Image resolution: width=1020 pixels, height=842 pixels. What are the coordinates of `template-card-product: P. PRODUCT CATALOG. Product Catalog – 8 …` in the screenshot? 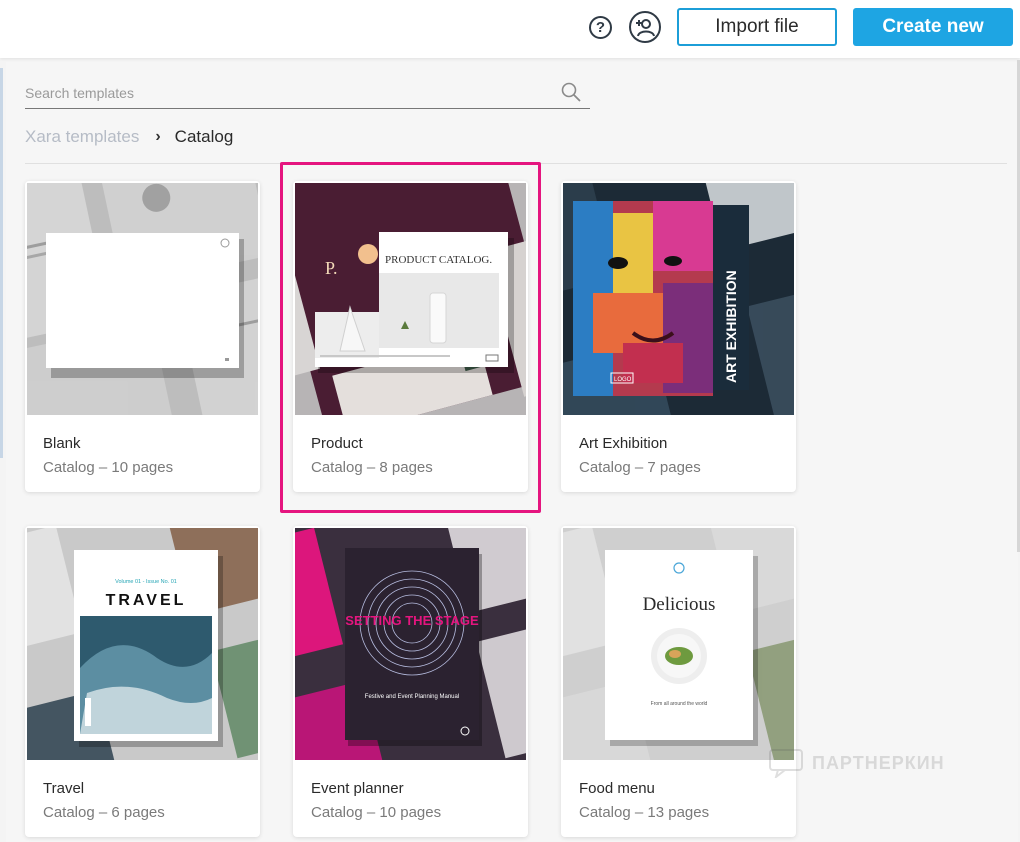 It's located at (410, 336).